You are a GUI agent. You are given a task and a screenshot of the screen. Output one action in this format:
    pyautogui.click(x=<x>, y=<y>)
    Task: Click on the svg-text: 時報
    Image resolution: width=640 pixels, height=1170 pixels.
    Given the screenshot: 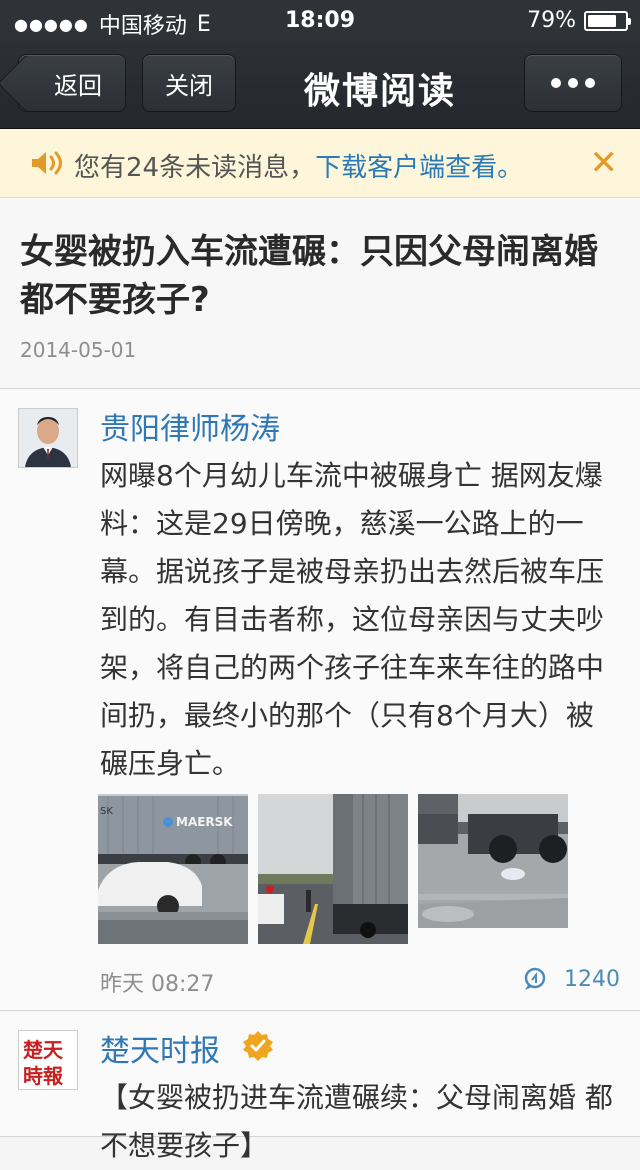 What is the action you would take?
    pyautogui.click(x=43, y=1076)
    